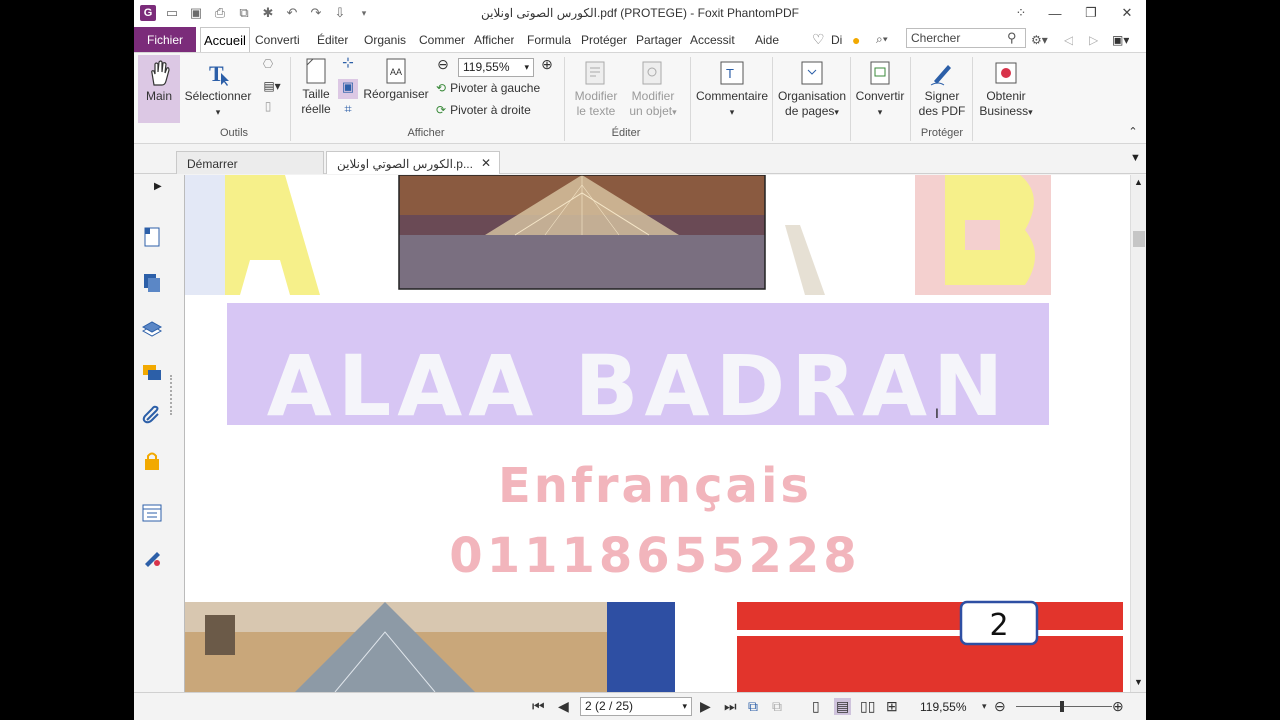  I want to click on page-dropdown-icon: ▾, so click(684, 706).